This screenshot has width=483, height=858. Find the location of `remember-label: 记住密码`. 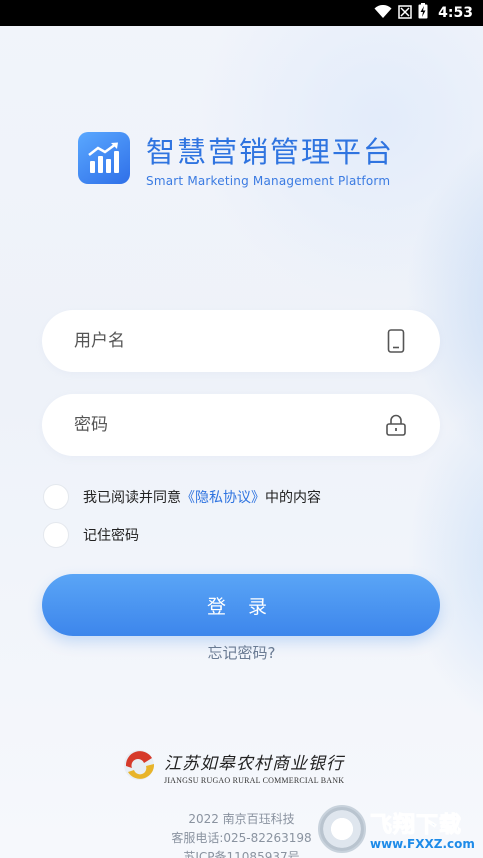

remember-label: 记住密码 is located at coordinates (111, 536).